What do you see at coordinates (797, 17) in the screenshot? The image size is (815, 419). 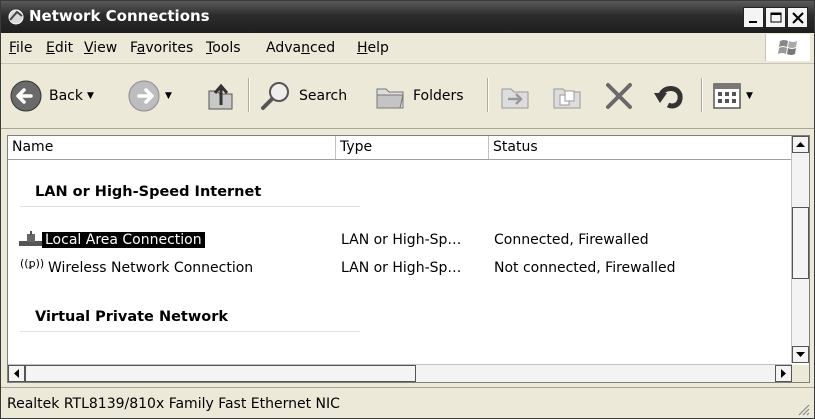 I see `close-button` at bounding box center [797, 17].